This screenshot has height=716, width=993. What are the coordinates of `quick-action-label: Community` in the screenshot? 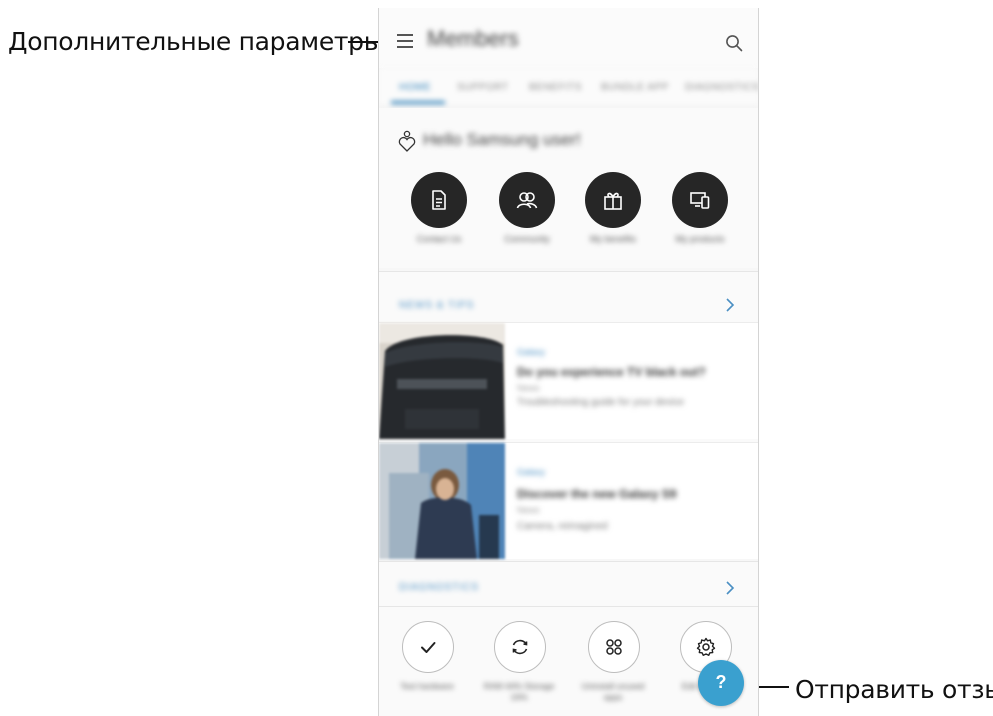 It's located at (527, 239).